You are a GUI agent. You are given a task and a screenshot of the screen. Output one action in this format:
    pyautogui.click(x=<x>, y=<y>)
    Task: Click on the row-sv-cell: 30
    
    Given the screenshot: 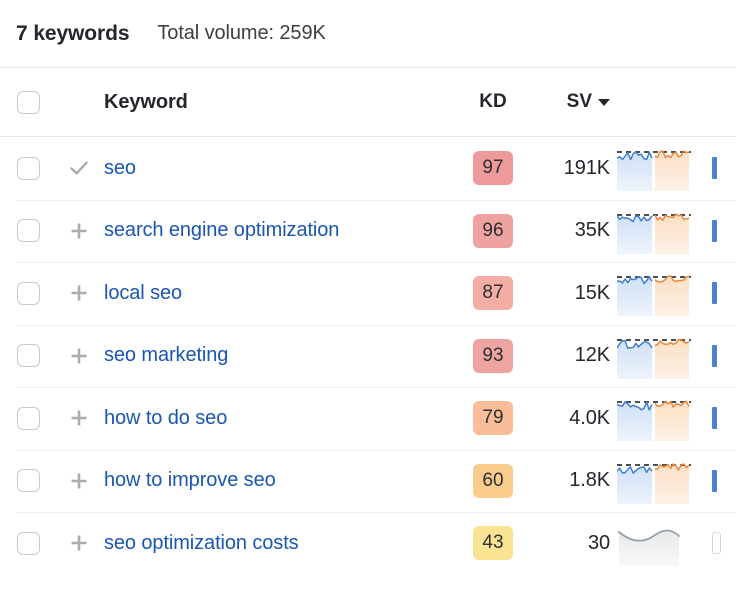 What is the action you would take?
    pyautogui.click(x=570, y=543)
    